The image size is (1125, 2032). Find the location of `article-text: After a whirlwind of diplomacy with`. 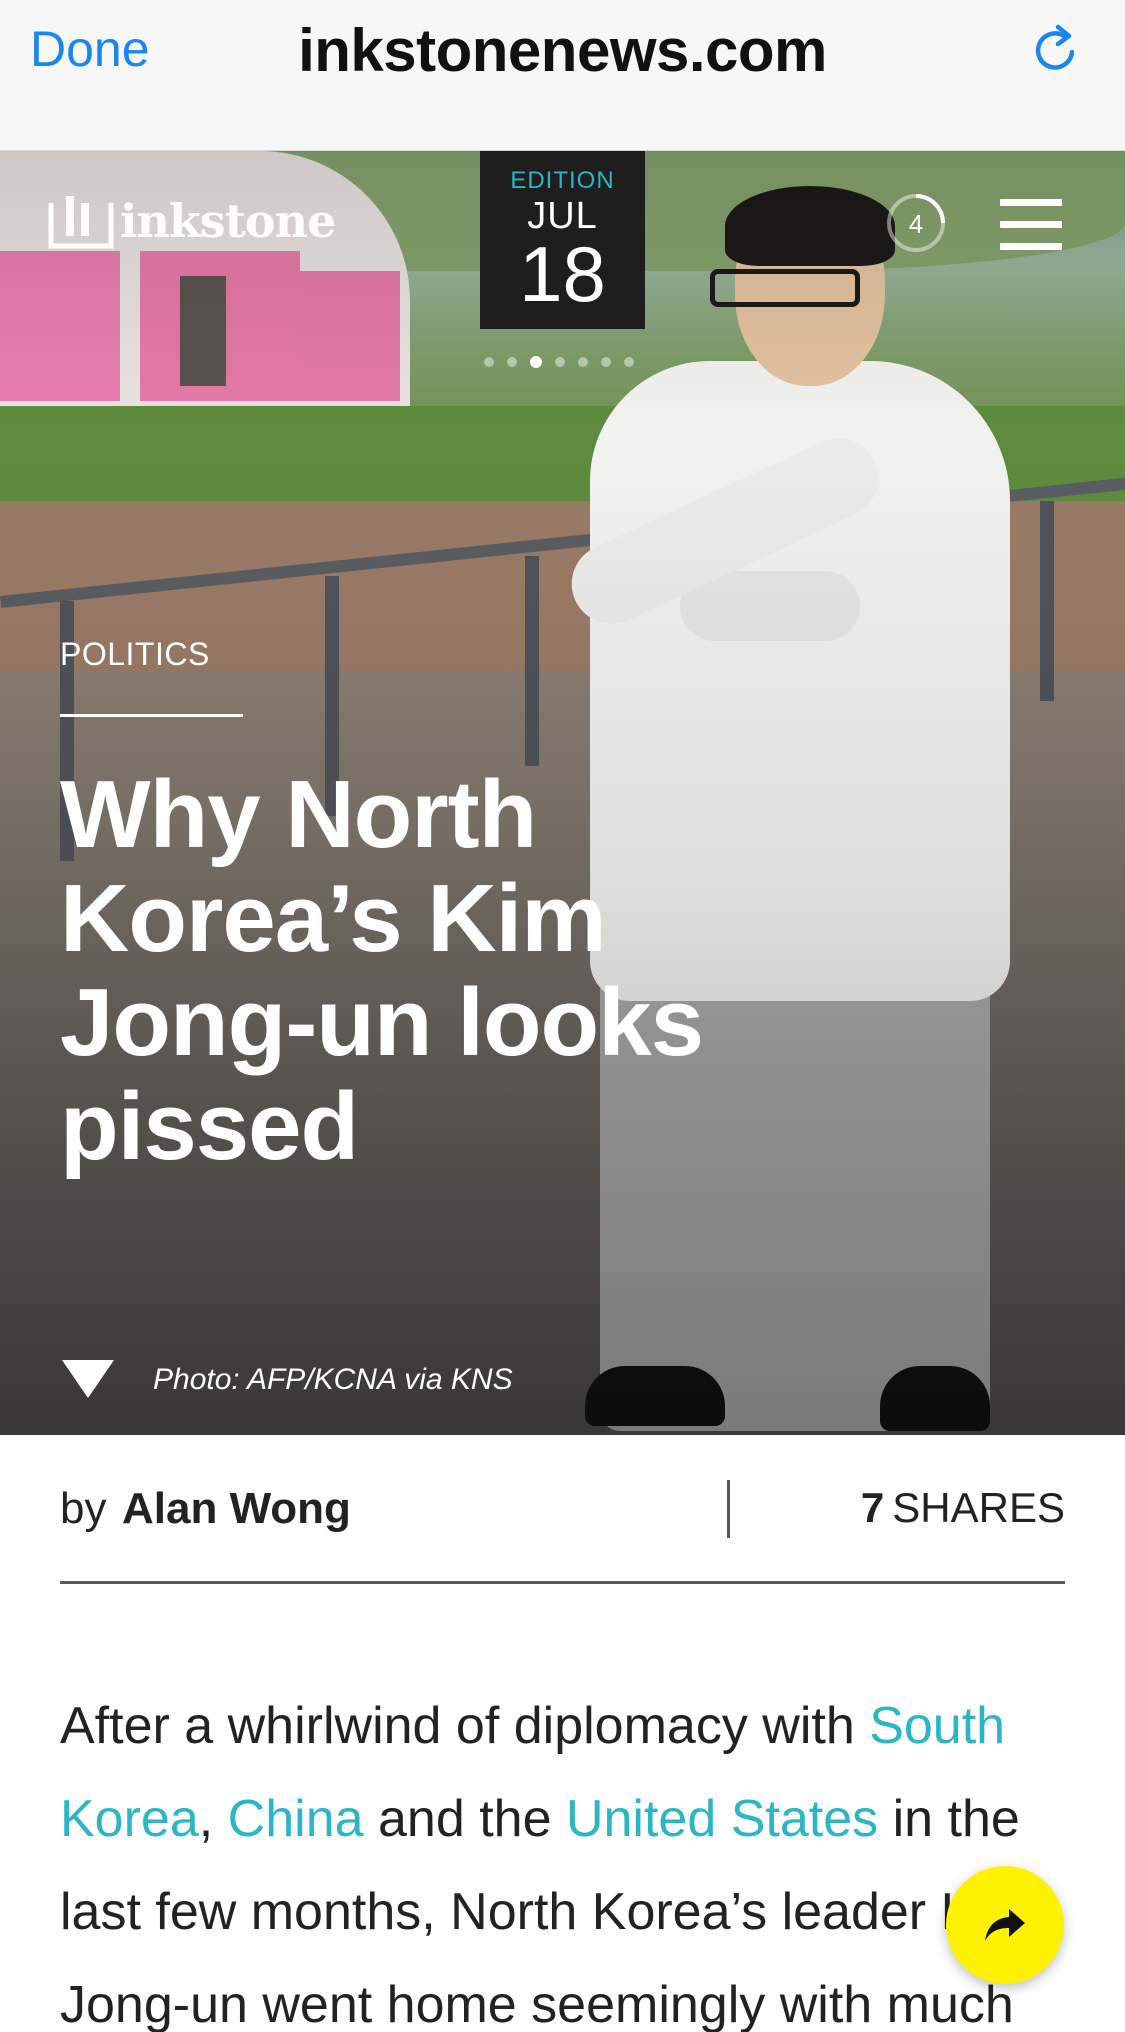

article-text: After a whirlwind of diplomacy with is located at coordinates (465, 1726).